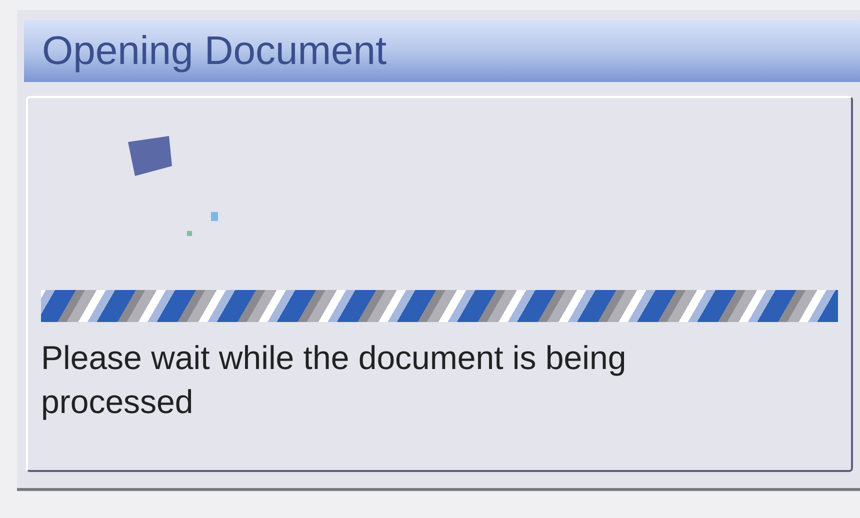 The height and width of the screenshot is (518, 860). Describe the element at coordinates (214, 51) in the screenshot. I see `dialog-title: Opening Document` at that location.